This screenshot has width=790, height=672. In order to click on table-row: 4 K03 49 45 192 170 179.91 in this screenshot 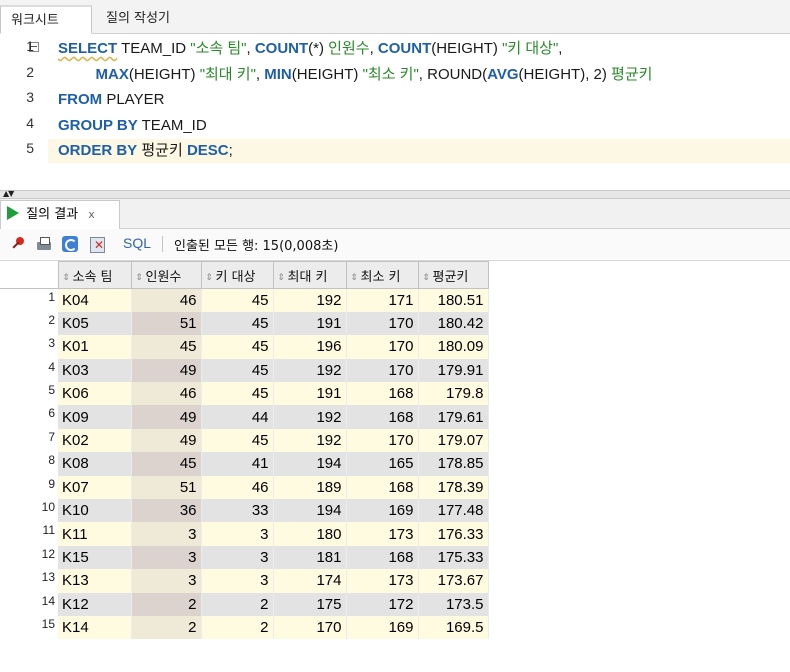, I will do `click(244, 370)`.